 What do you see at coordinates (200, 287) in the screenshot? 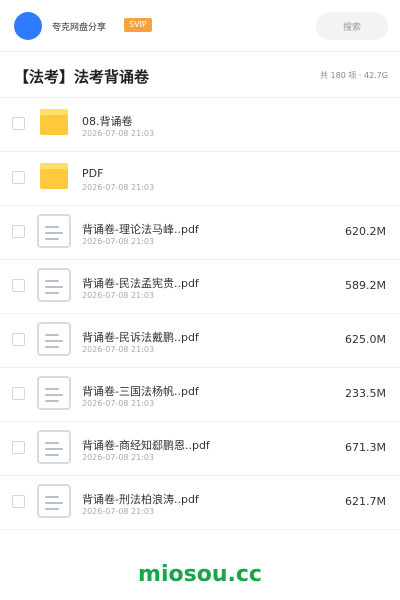
I see `file-row: 背诵卷-民法孟宪贵..pdf 2026-07-08 21:03 589.2M` at bounding box center [200, 287].